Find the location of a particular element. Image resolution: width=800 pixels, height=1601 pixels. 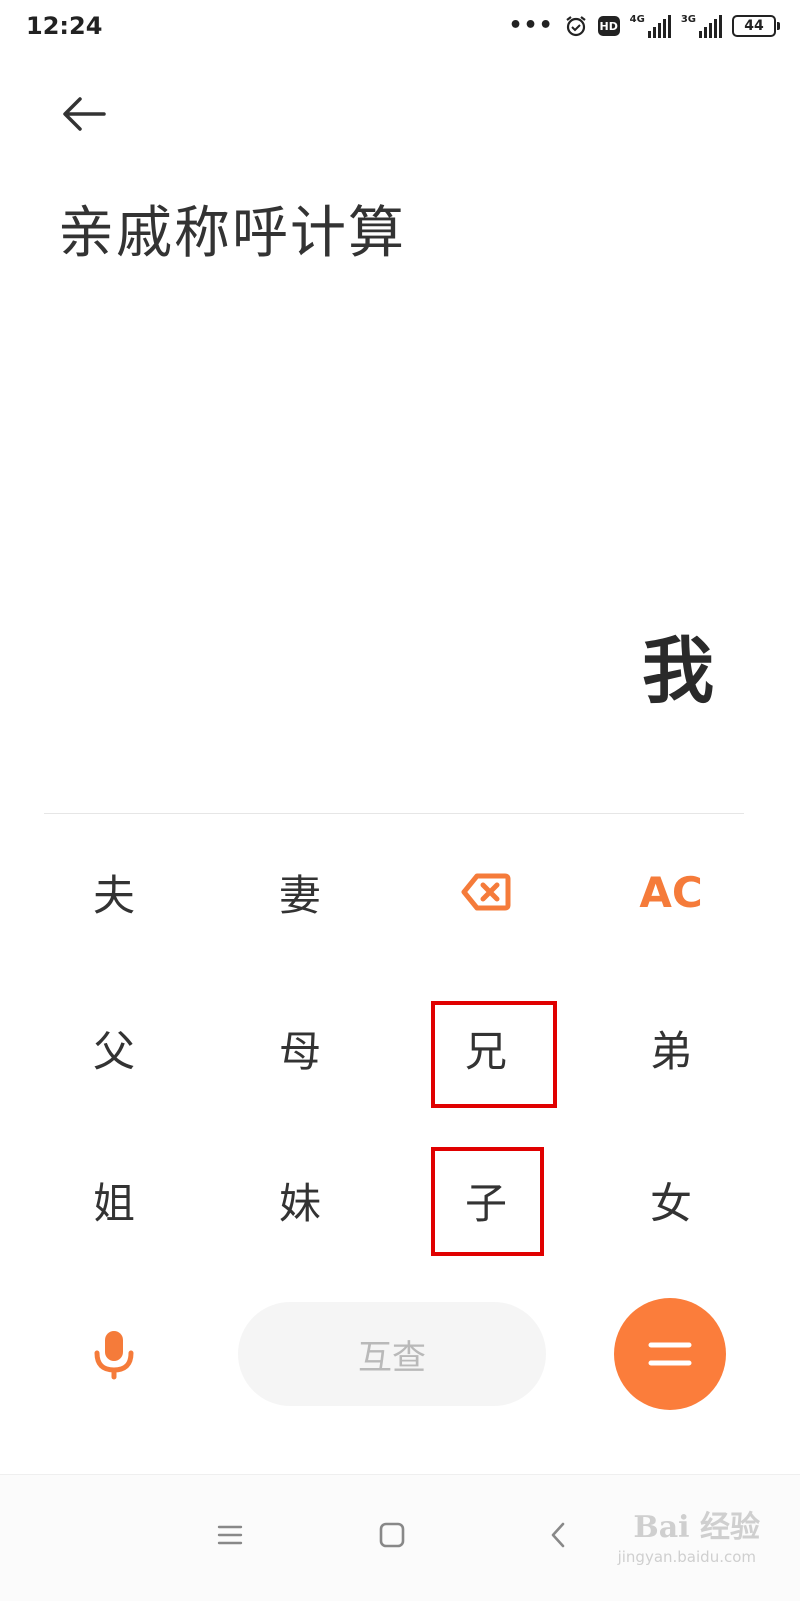

divider is located at coordinates (394, 813).